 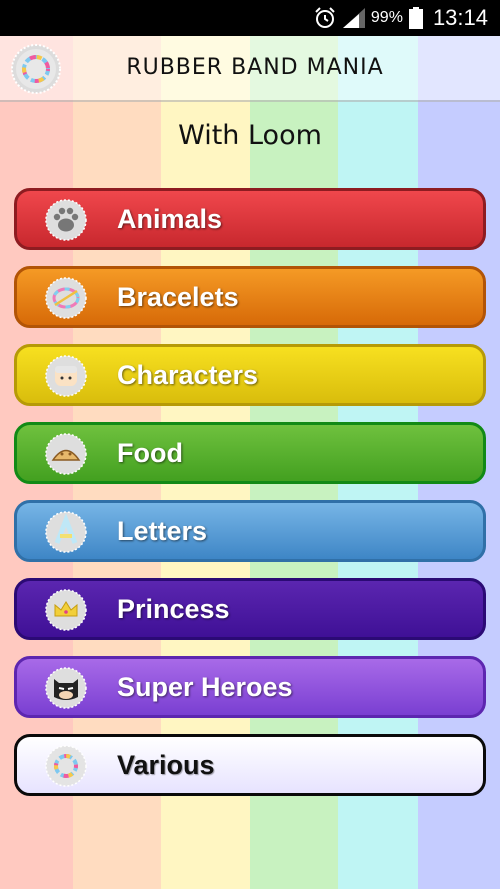 What do you see at coordinates (250, 135) in the screenshot?
I see `subtitle: With Loom` at bounding box center [250, 135].